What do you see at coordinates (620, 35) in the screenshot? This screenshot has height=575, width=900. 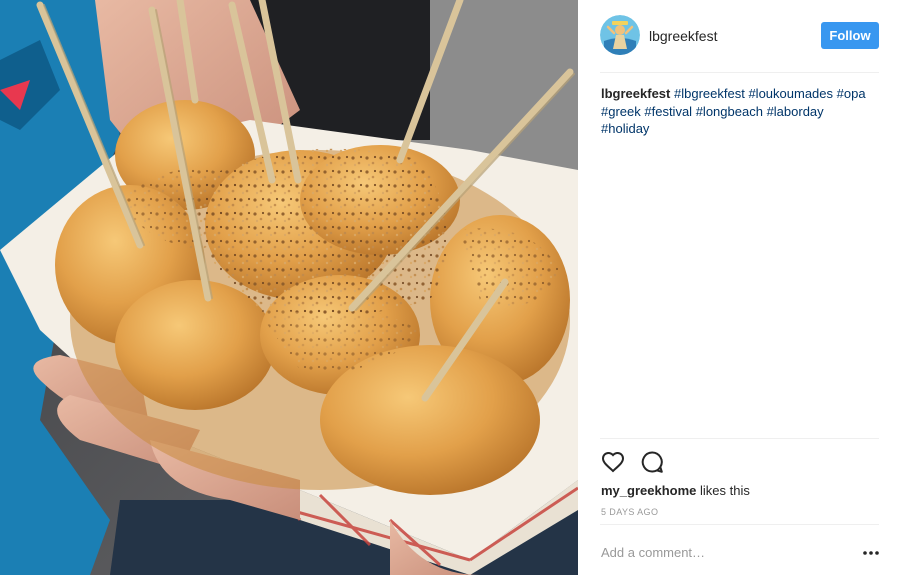 I see `greek-fest-logo-icon` at bounding box center [620, 35].